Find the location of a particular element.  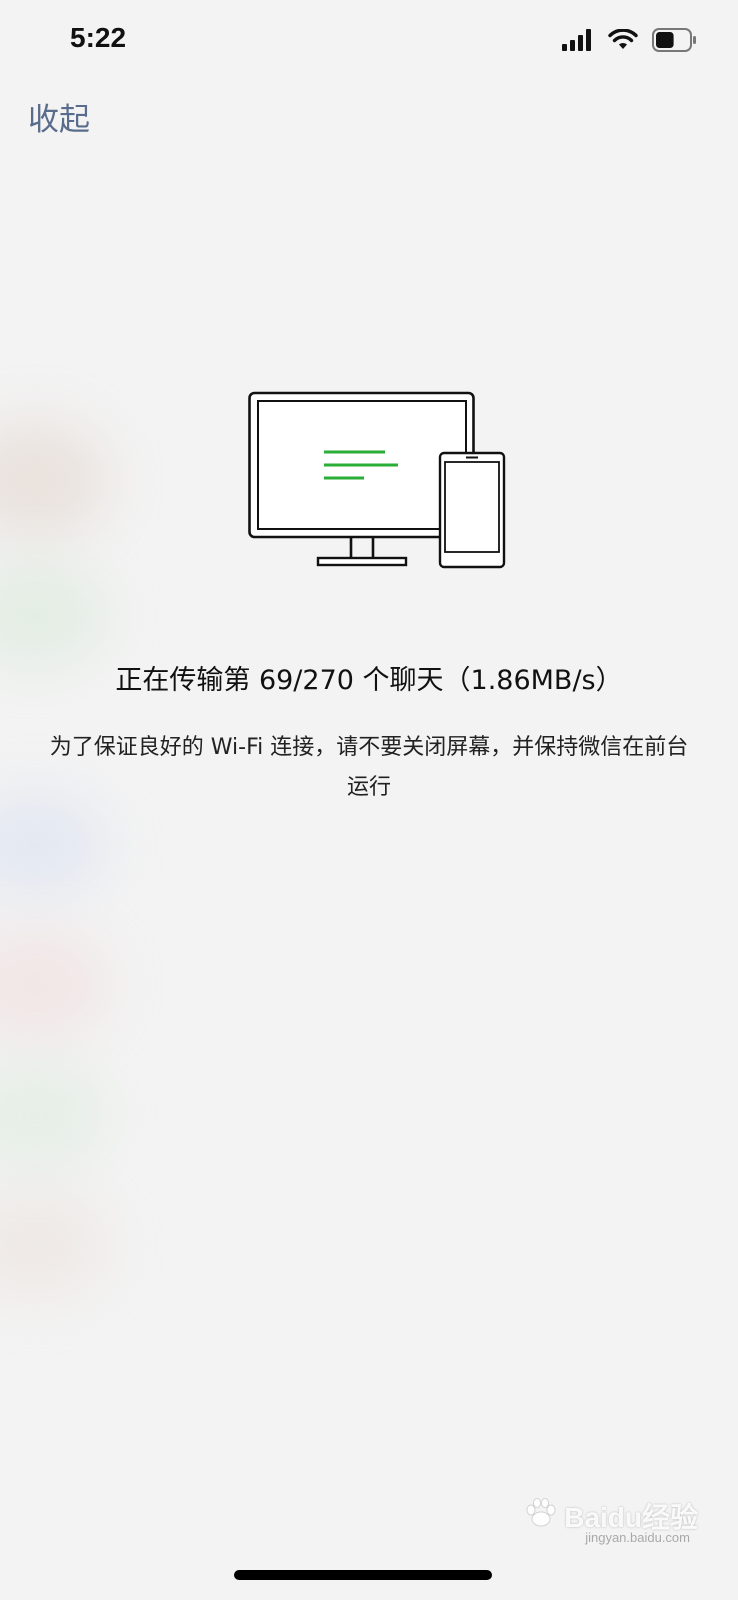

transfer-instruction-text: 为了保证良好的 Wi-Fi 连接，请不要关闭屏幕，并保持微信在前台运行 is located at coordinates (369, 767).